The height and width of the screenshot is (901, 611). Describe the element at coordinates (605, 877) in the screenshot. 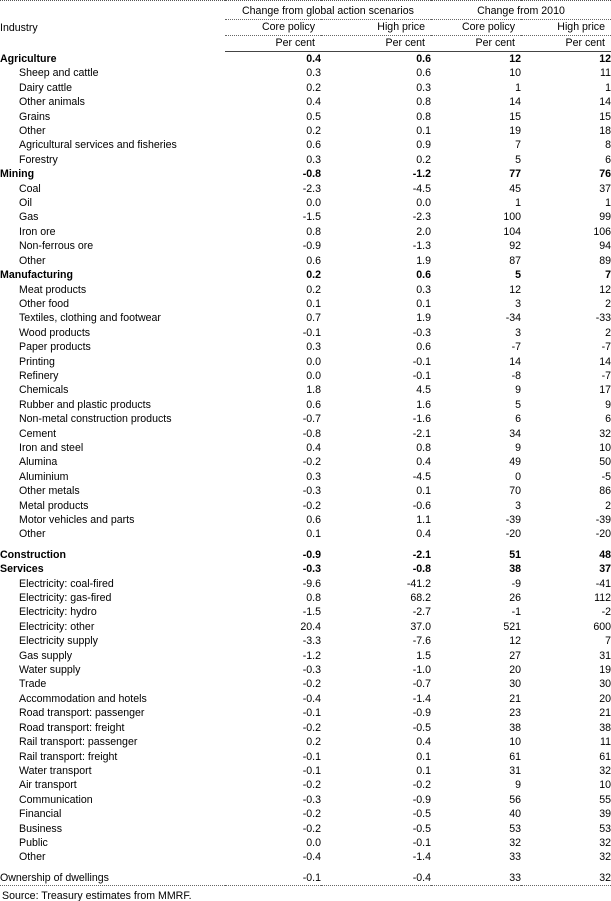

I see `cell-high-price-2010: 32` at that location.